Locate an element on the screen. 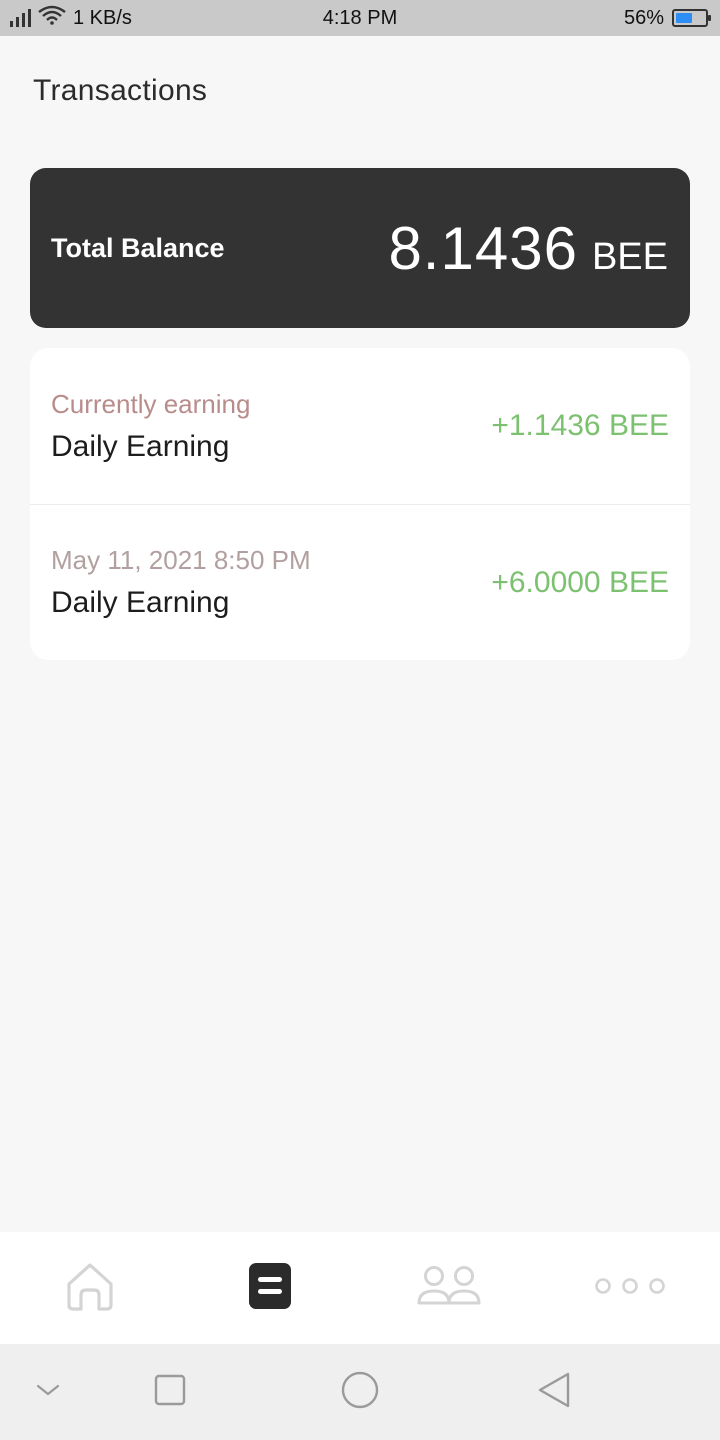 The height and width of the screenshot is (1440, 720). signal-icon is located at coordinates (20, 18).